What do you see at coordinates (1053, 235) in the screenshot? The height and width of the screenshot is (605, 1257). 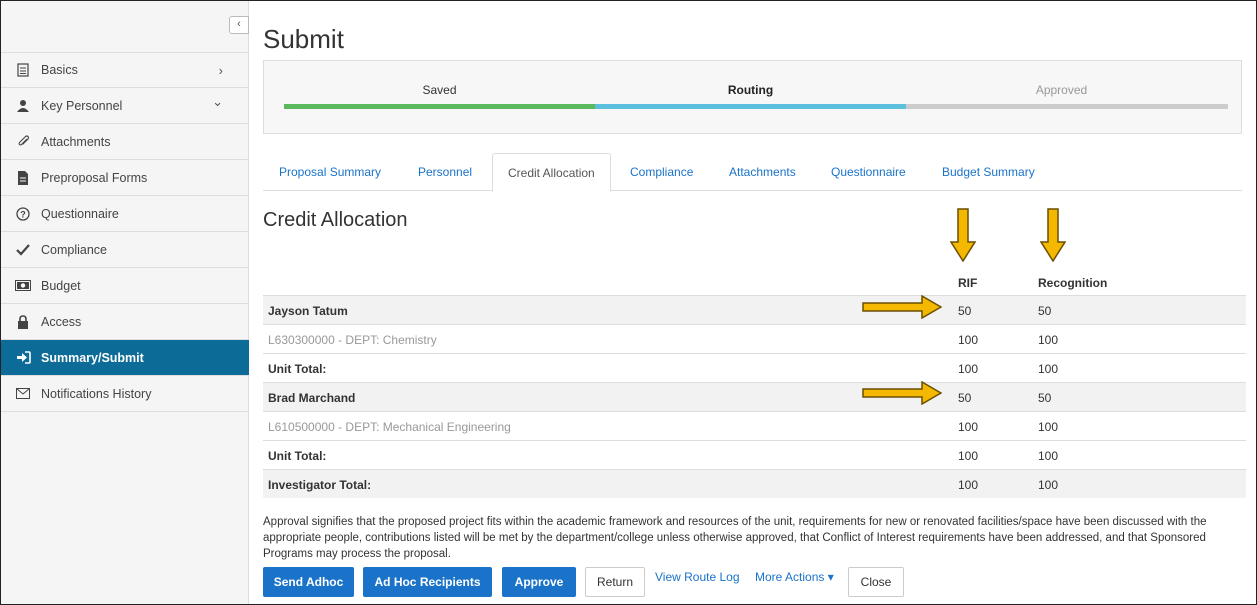 I see `annotation-arrow-down-recognition` at bounding box center [1053, 235].